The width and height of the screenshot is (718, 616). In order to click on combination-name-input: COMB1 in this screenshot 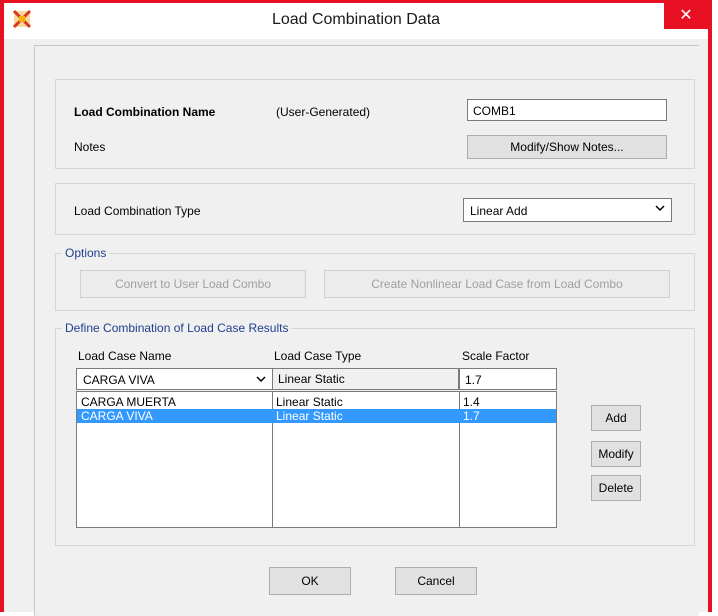, I will do `click(567, 110)`.